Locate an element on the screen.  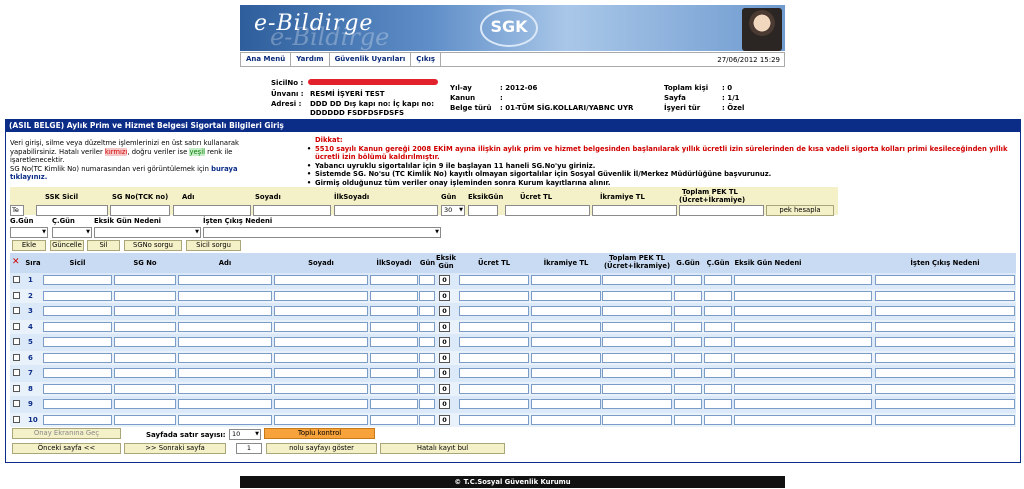
ikramiye-input is located at coordinates (634, 210).